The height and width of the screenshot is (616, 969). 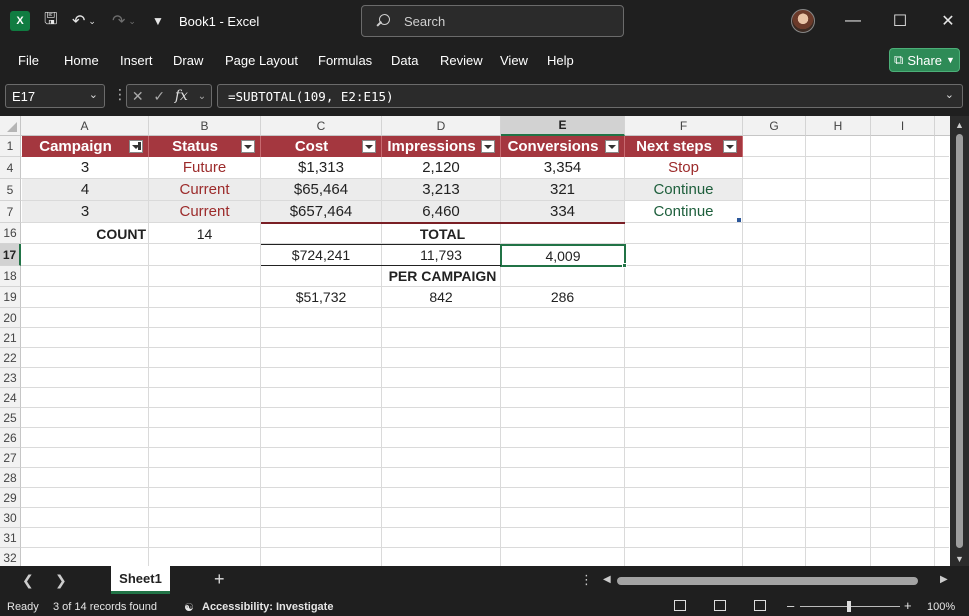 I want to click on cell-a4: 3, so click(x=85, y=167).